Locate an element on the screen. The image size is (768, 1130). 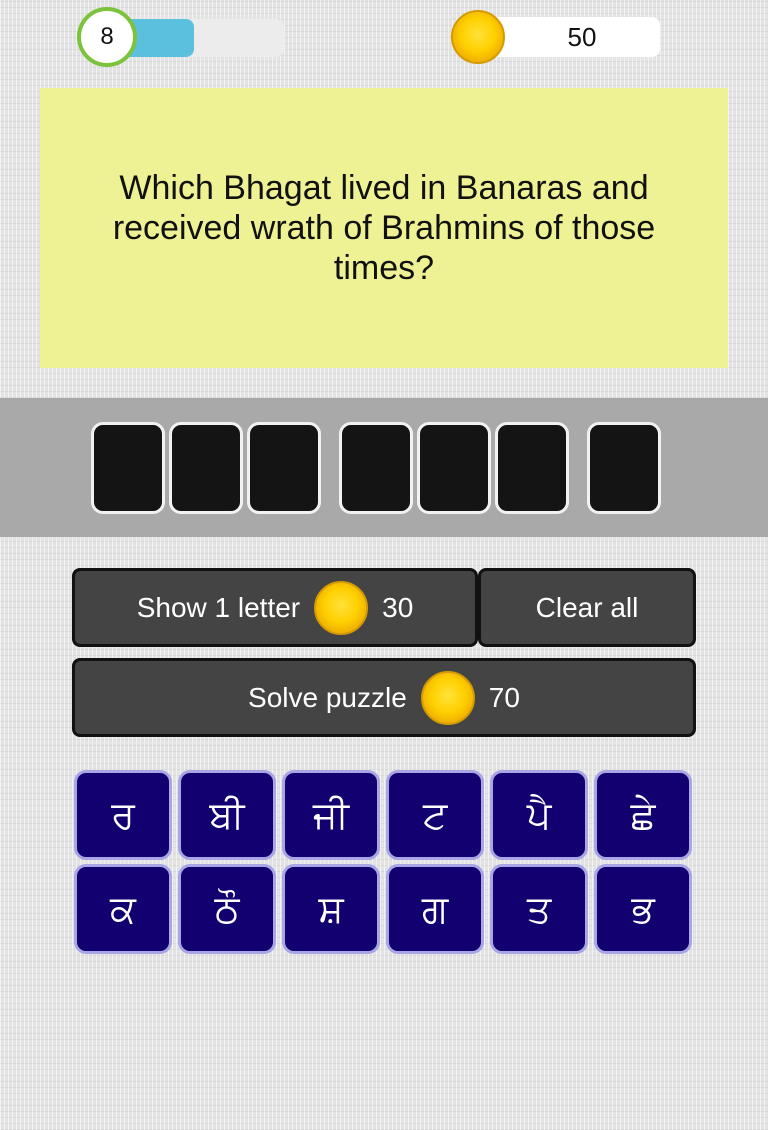
letter-key: ਕ is located at coordinates (123, 909).